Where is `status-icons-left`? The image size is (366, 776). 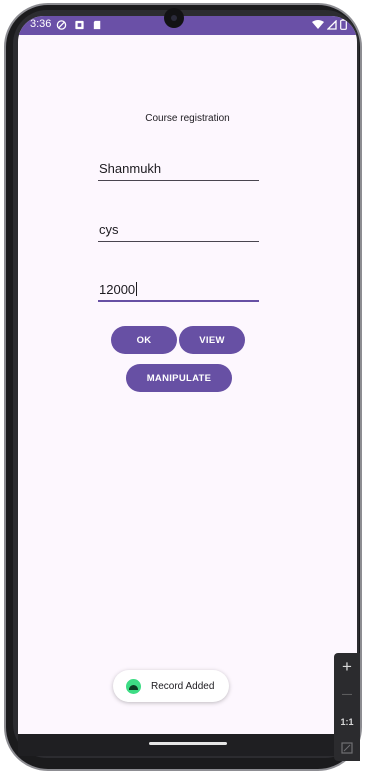 status-icons-left is located at coordinates (79, 25).